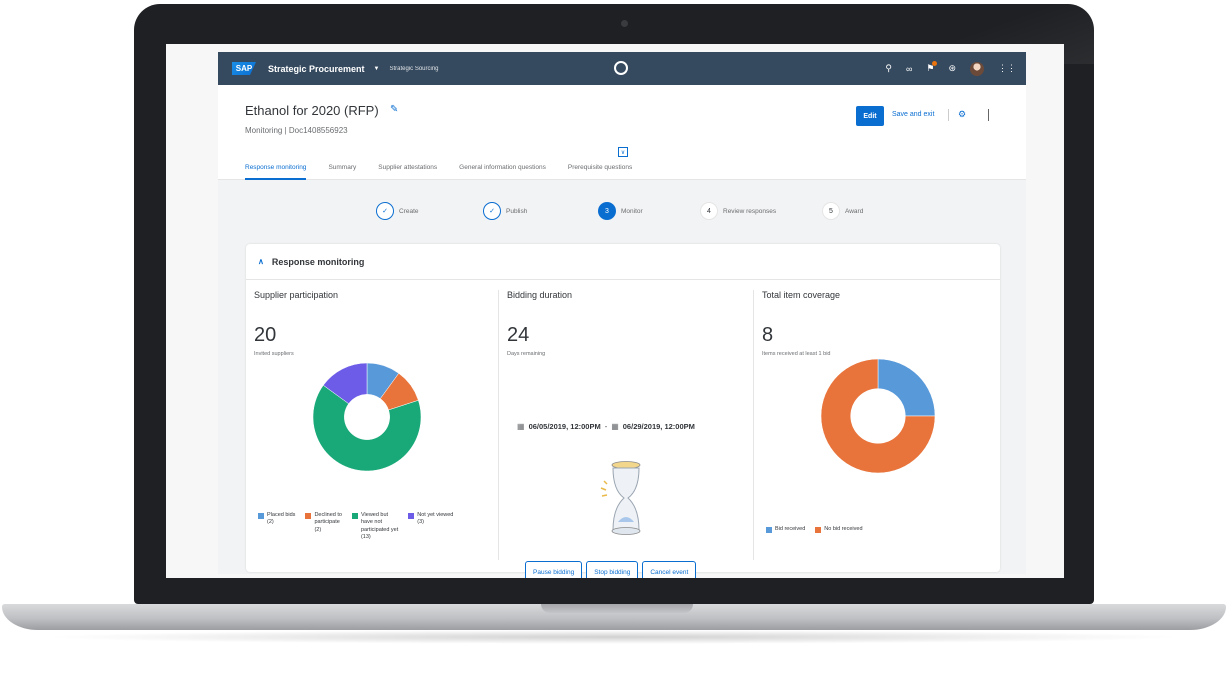  Describe the element at coordinates (623, 262) in the screenshot. I see `panel-header: ∧ Response monitoring` at that location.